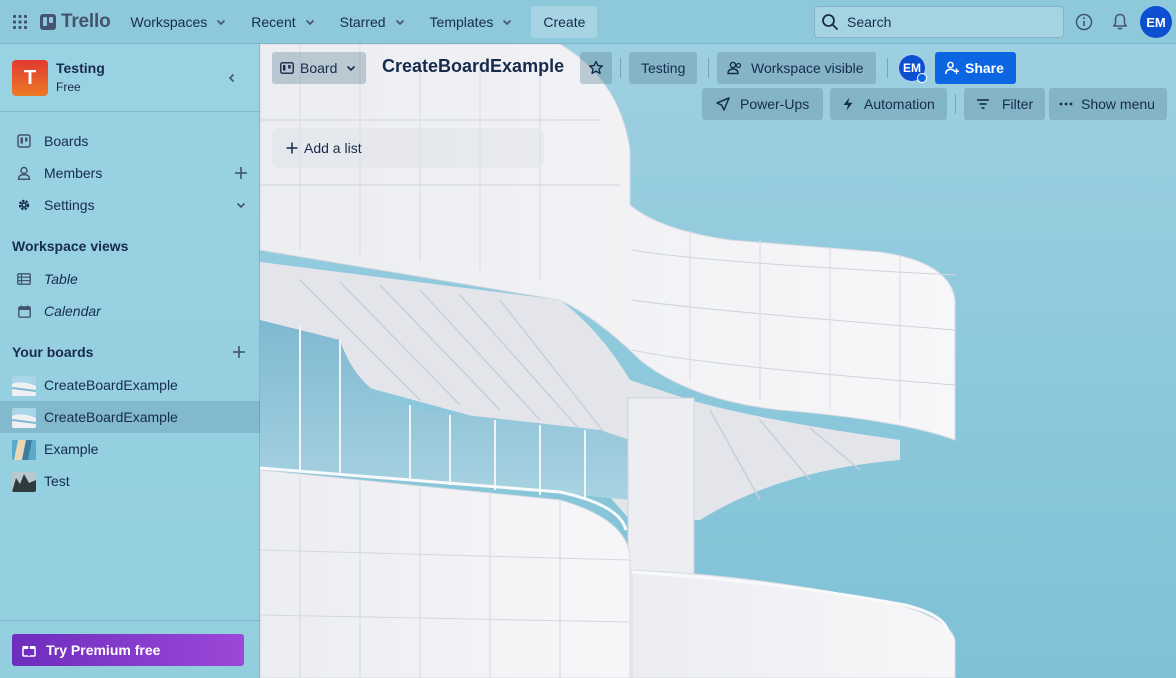 The height and width of the screenshot is (678, 1176). Describe the element at coordinates (983, 104) in the screenshot. I see `filter-icon` at that location.